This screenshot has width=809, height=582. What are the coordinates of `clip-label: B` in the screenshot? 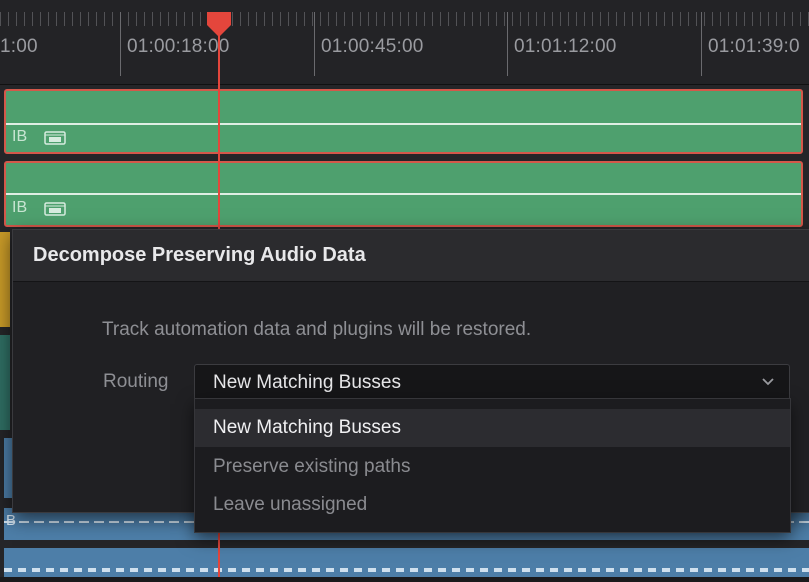 It's located at (11, 520).